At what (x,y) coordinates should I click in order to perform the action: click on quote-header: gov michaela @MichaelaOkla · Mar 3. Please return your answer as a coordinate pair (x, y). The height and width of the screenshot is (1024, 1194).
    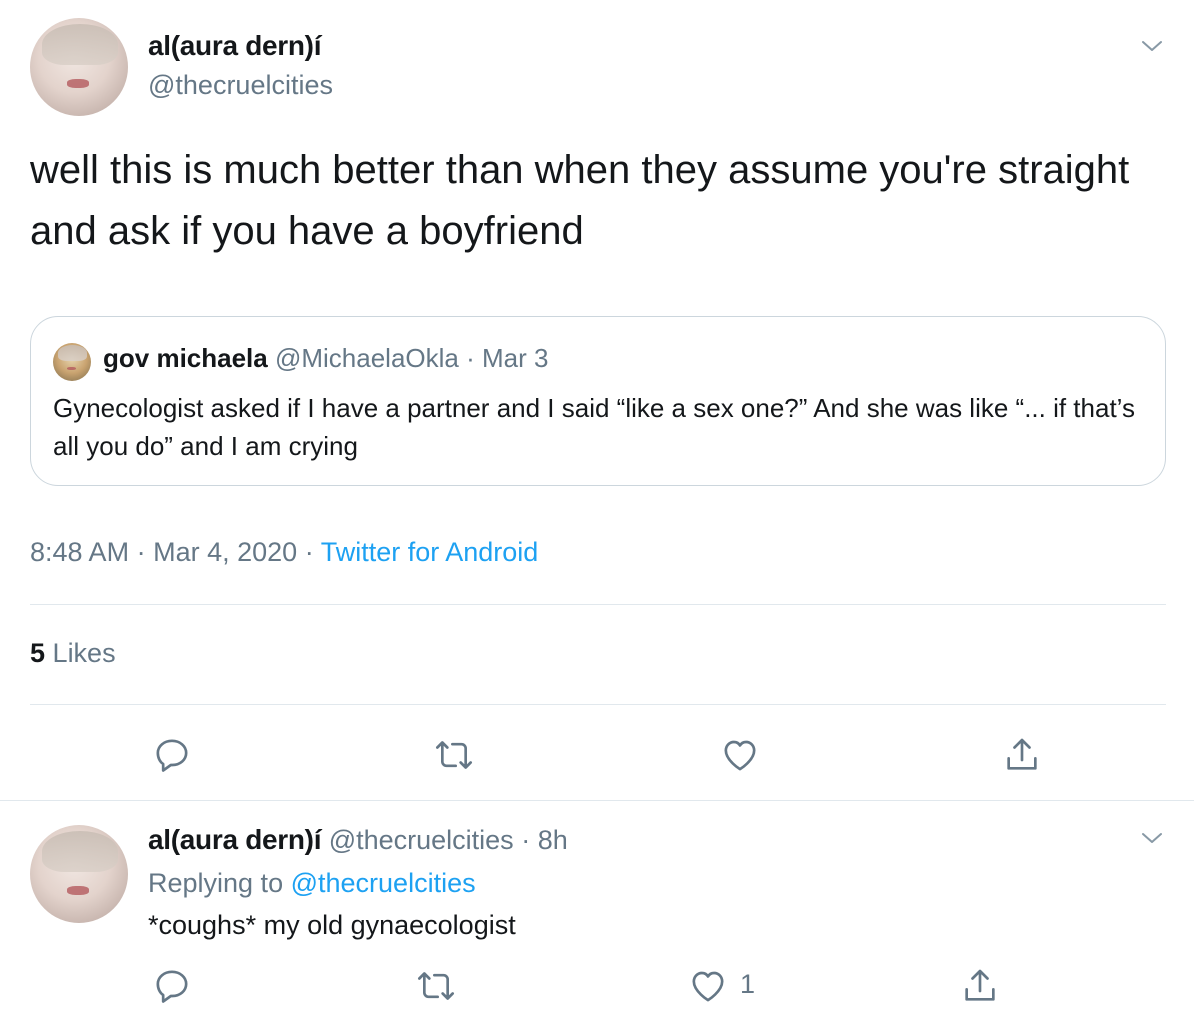
    Looking at the image, I should click on (325, 358).